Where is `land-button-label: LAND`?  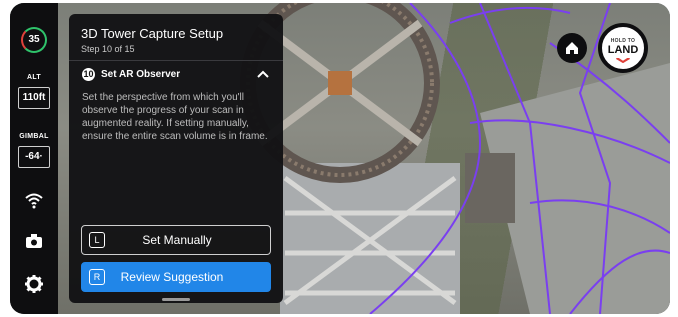
land-button-label: LAND is located at coordinates (623, 50).